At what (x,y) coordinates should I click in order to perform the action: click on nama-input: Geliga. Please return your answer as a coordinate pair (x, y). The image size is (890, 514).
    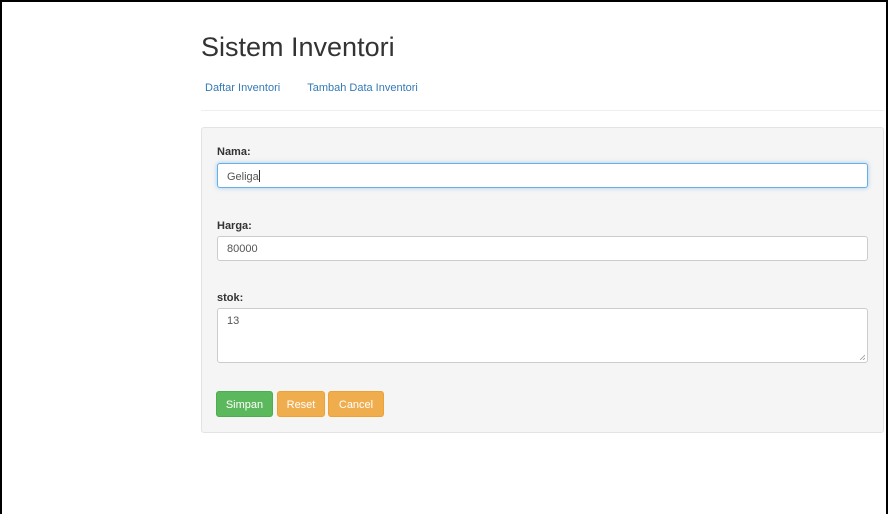
    Looking at the image, I should click on (542, 175).